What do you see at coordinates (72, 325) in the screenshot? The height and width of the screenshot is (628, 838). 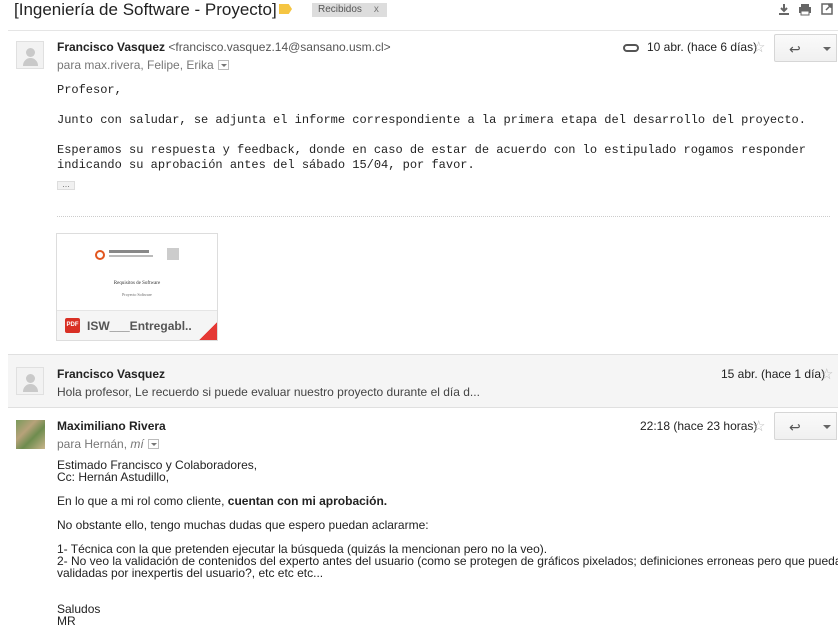 I see `pdf-icon: PDF` at bounding box center [72, 325].